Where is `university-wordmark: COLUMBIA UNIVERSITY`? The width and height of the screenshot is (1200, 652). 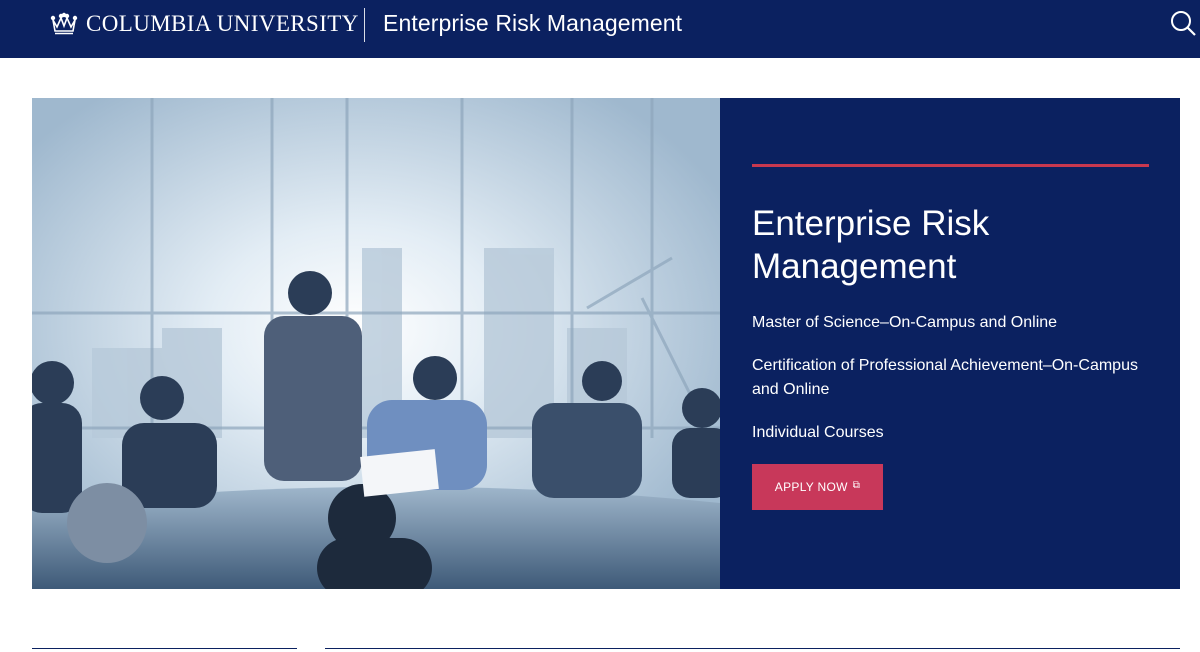
university-wordmark: COLUMBIA UNIVERSITY is located at coordinates (222, 23).